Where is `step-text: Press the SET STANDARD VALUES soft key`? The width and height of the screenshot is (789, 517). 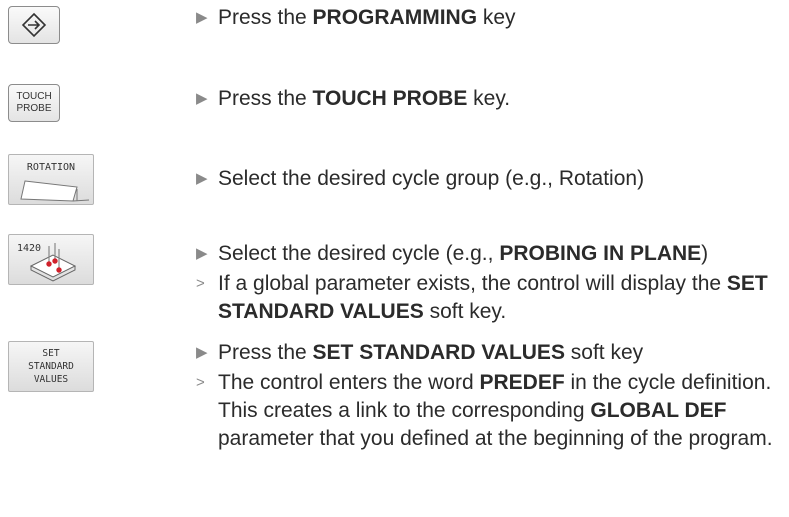 step-text: Press the SET STANDARD VALUES soft key is located at coordinates (501, 353).